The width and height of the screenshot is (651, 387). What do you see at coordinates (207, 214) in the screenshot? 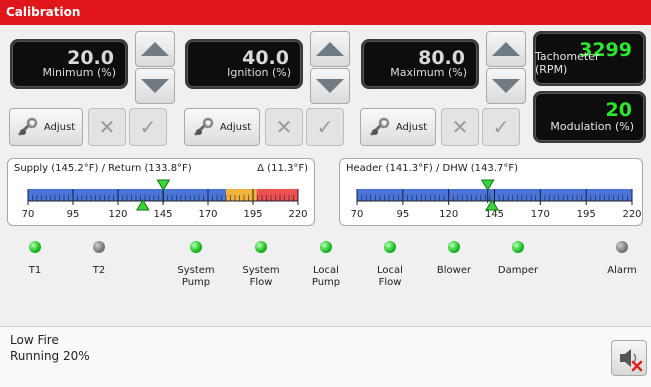
I see `supply-return-tick-label: 170` at bounding box center [207, 214].